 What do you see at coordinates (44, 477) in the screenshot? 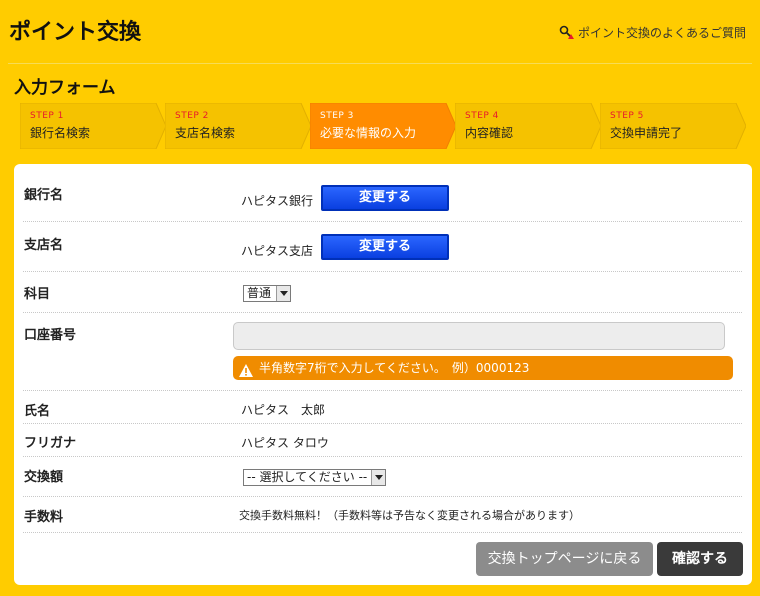
I see `amount-label: 交換額` at bounding box center [44, 477].